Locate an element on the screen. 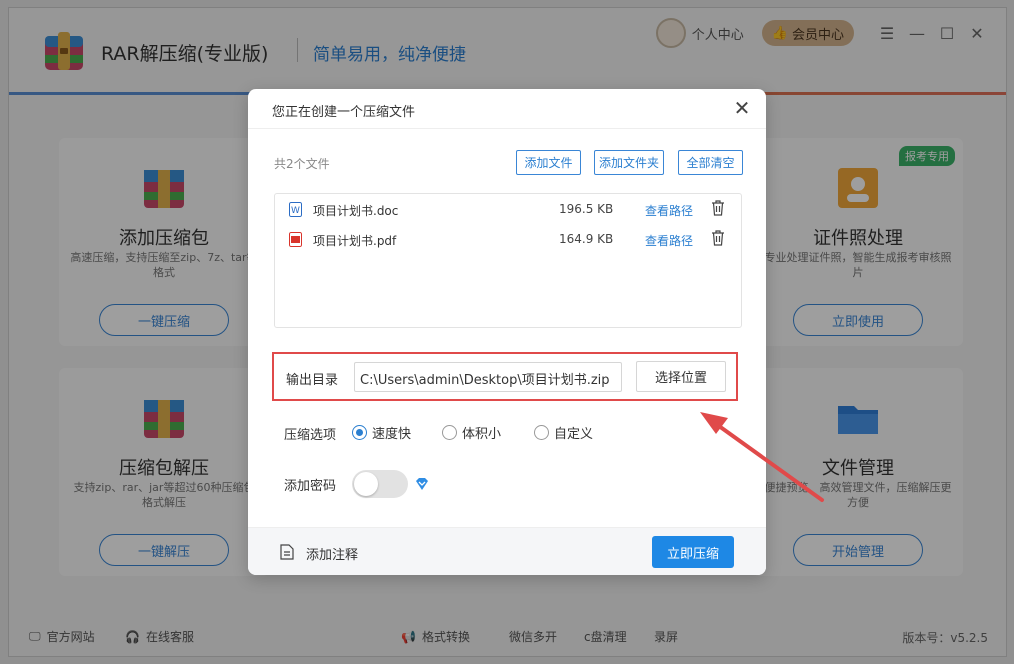 The width and height of the screenshot is (1014, 664). option-label: 体积小 is located at coordinates (482, 434).